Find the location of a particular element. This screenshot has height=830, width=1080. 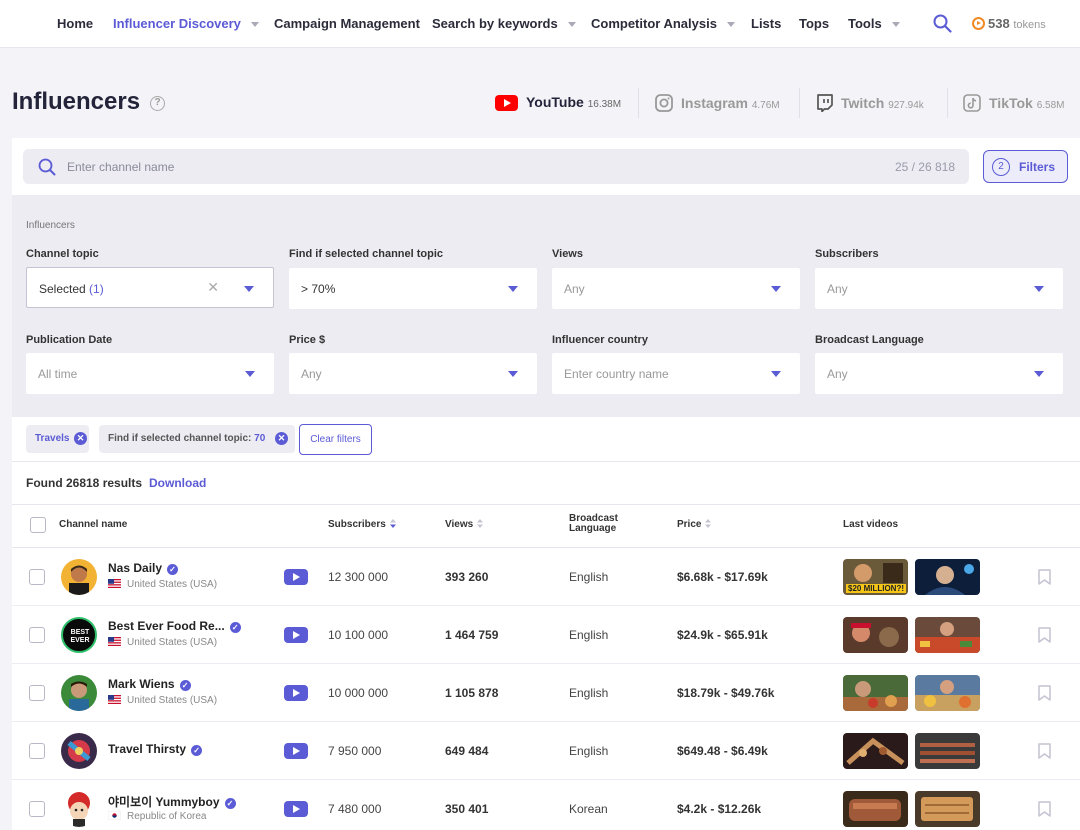

nav-lists: Lists is located at coordinates (766, 23).